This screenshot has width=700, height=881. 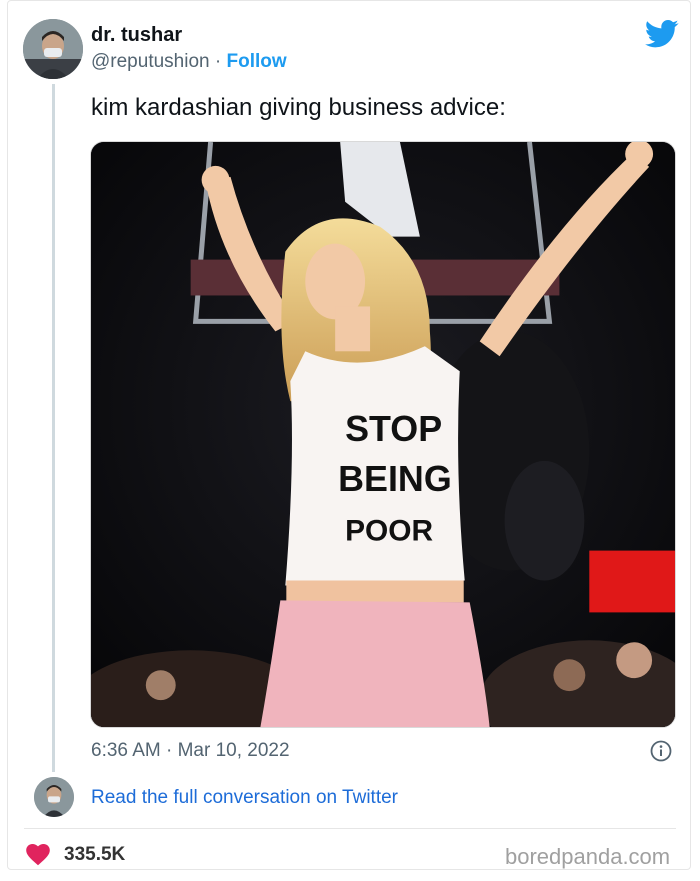 I want to click on tweet-timestamp: 6:36 AM · Mar 10, 2022, so click(x=190, y=751).